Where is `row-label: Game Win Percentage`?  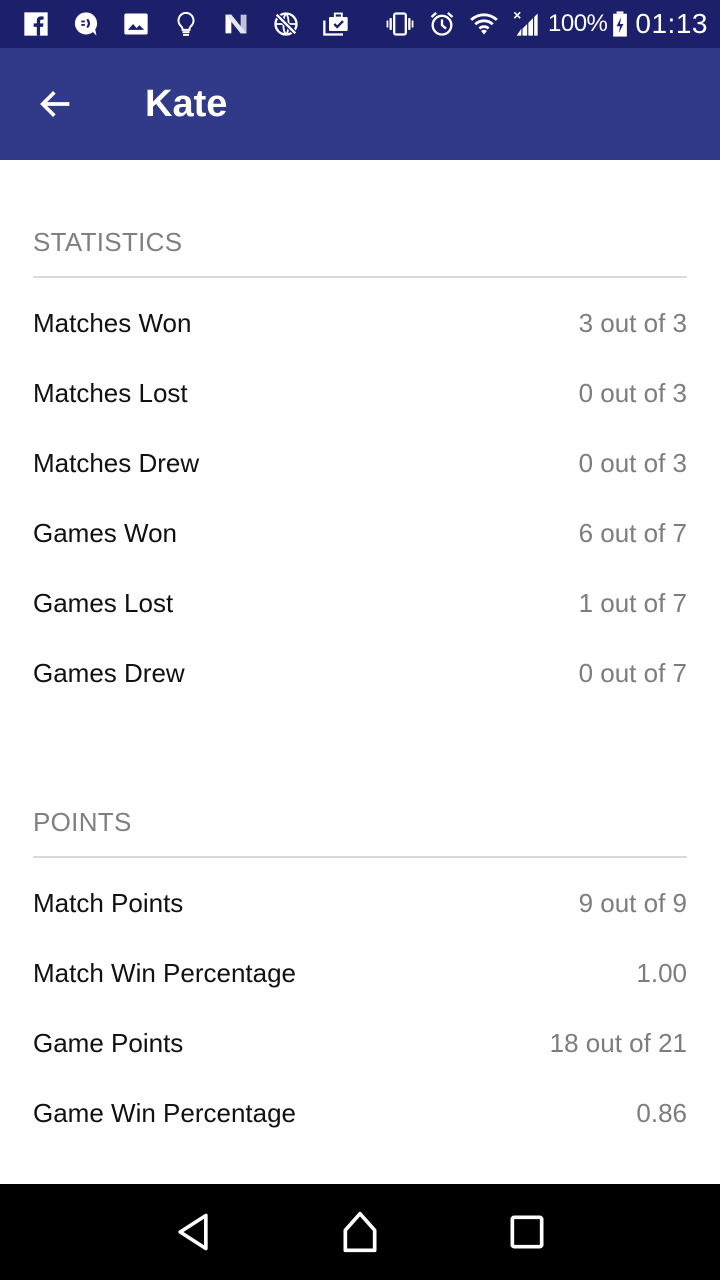
row-label: Game Win Percentage is located at coordinates (165, 1112).